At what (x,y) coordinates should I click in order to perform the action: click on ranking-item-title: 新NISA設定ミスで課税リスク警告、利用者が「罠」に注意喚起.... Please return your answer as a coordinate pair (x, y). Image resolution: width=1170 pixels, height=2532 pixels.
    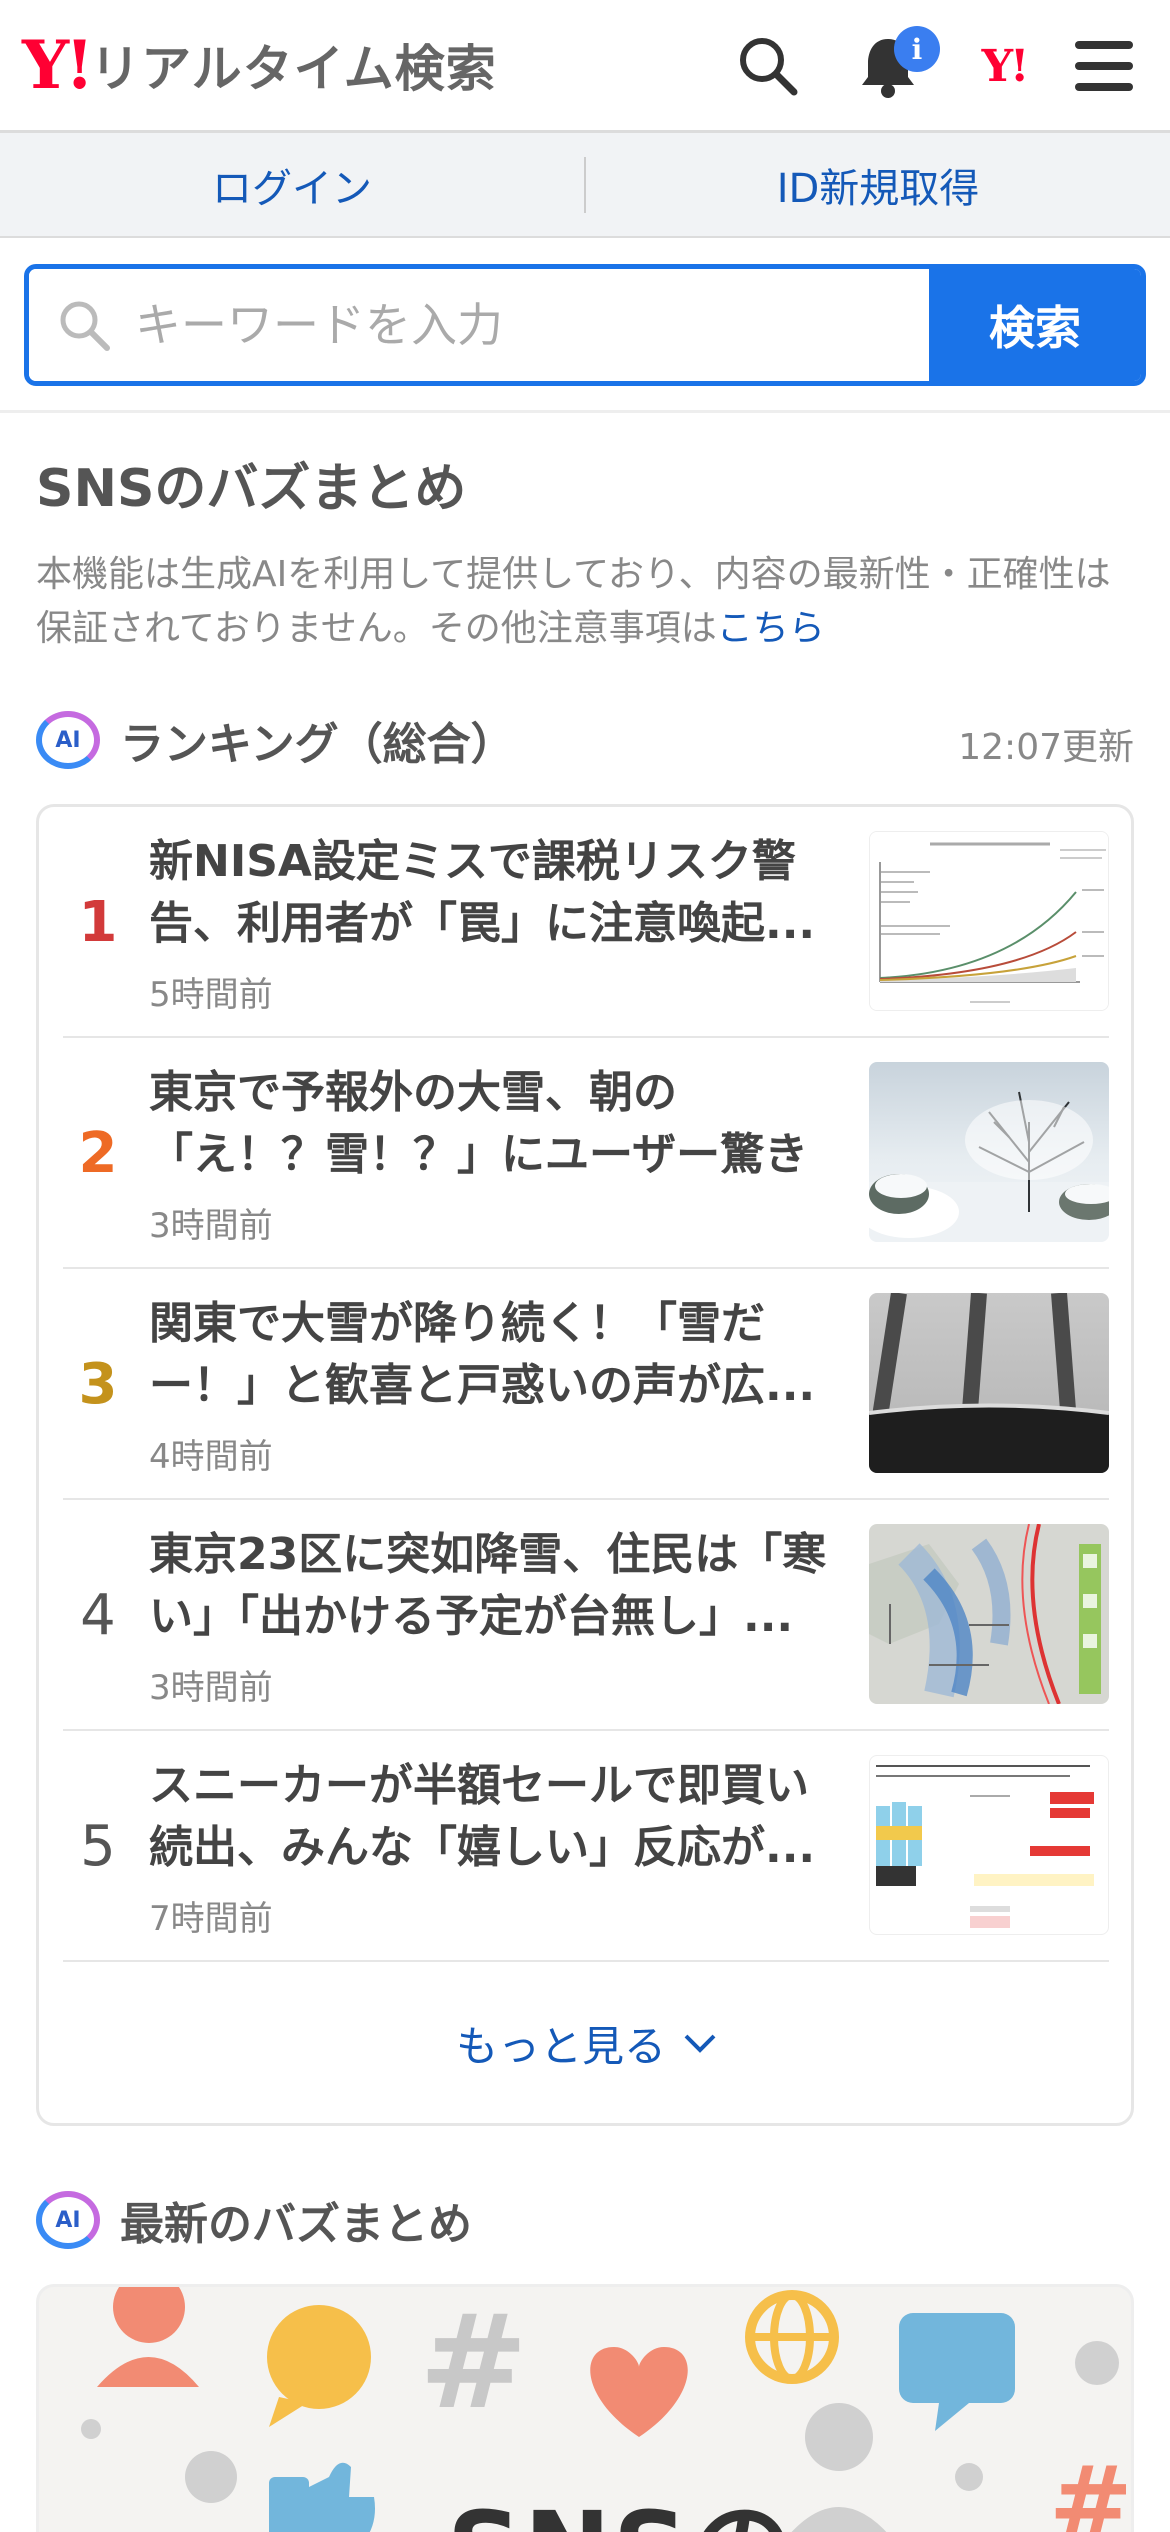
    Looking at the image, I should click on (494, 893).